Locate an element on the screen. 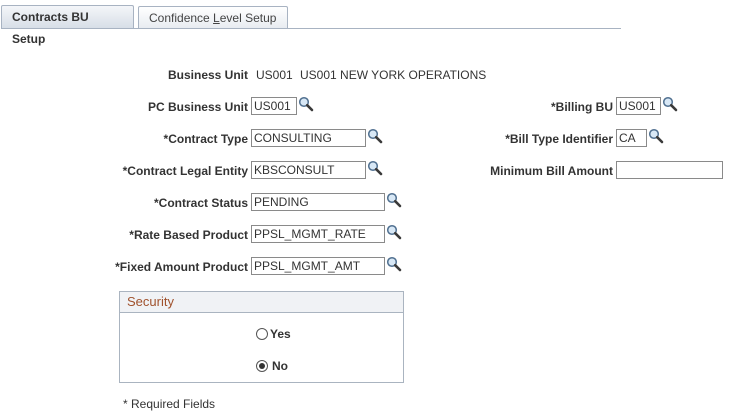 The height and width of the screenshot is (415, 731). security-no-radio is located at coordinates (262, 366).